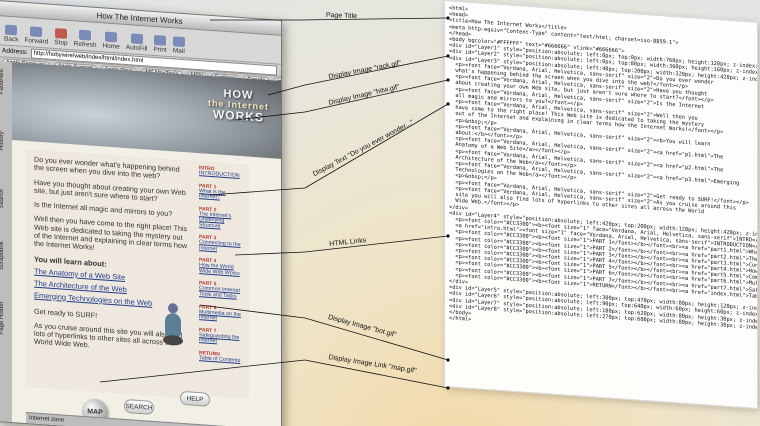 This screenshot has width=760, height=426. What do you see at coordinates (257, 191) in the screenshot?
I see `callout-line-wonder` at bounding box center [257, 191].